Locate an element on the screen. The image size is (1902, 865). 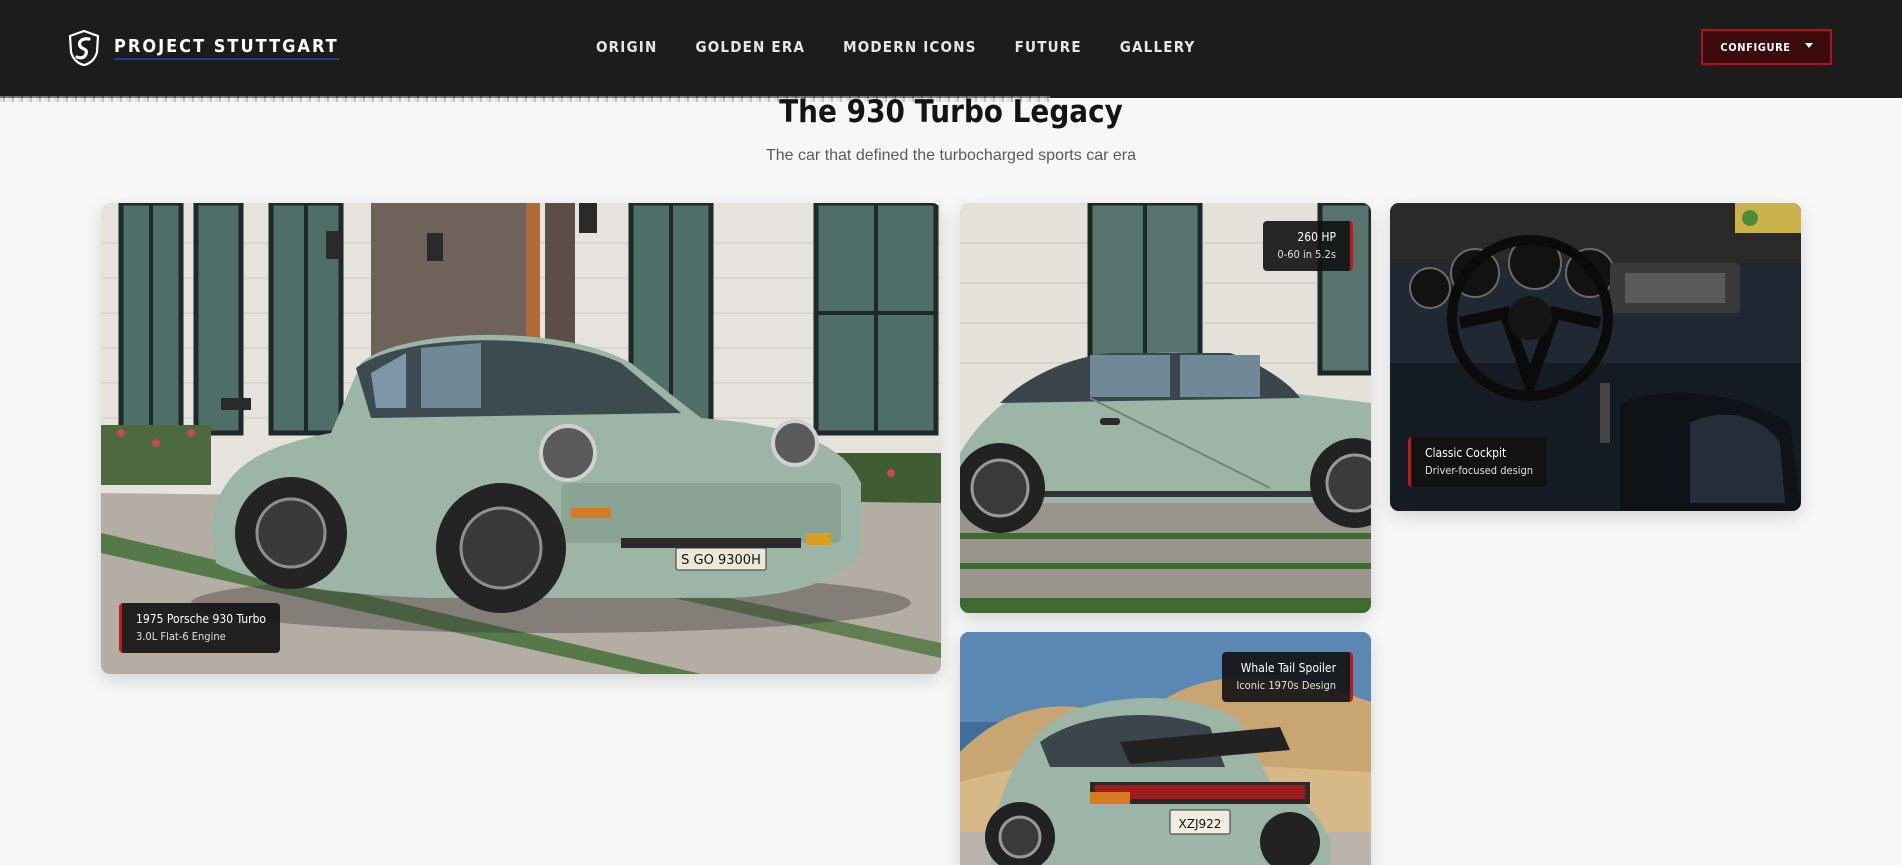
gallery-card-side: 260 HP 0-60 in 5.2s is located at coordinates (1165, 408).